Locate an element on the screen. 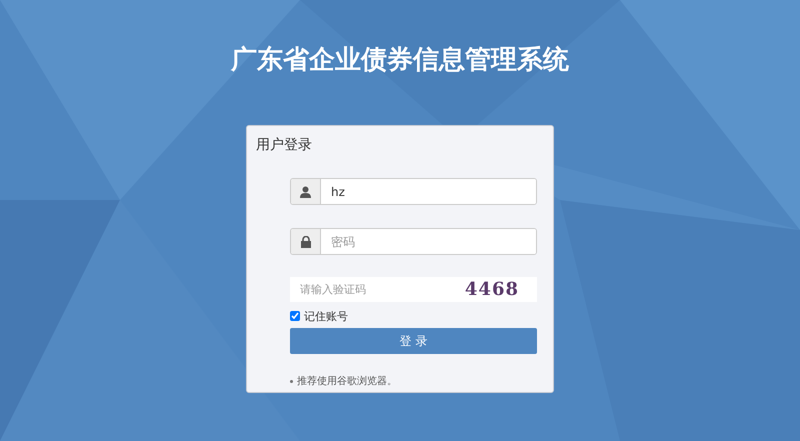 The image size is (800, 441). page-title: 广东省企业债券信息管理系统 is located at coordinates (400, 60).